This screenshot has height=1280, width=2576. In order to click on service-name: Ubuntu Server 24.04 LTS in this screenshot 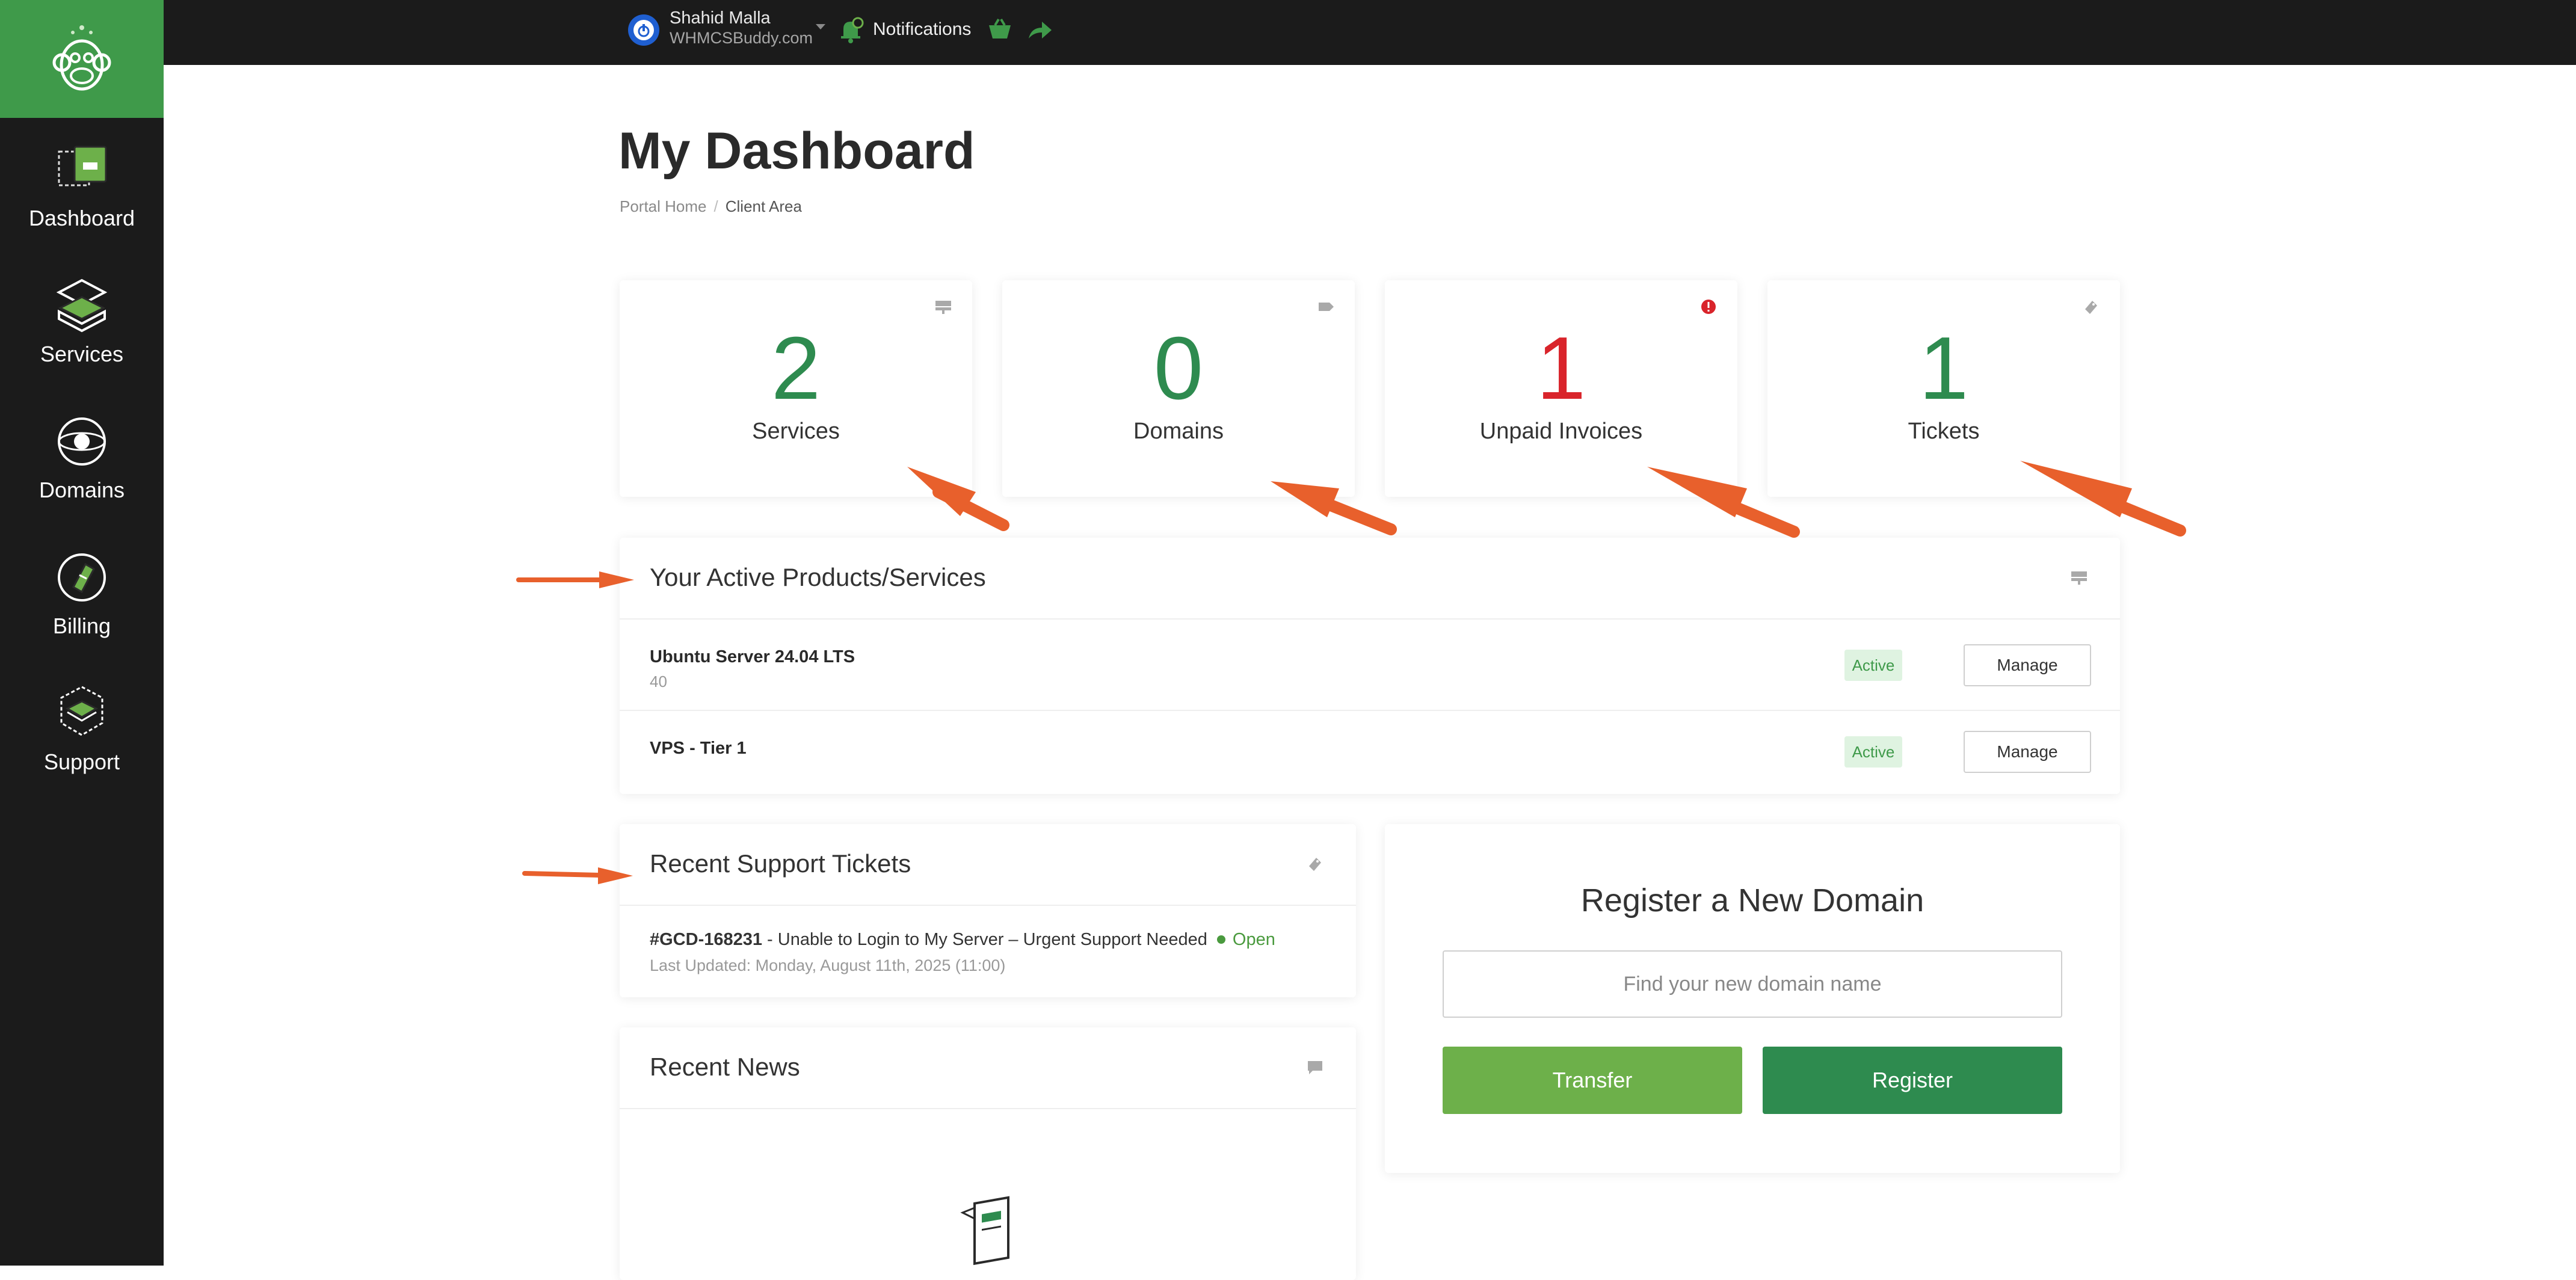, I will do `click(752, 656)`.